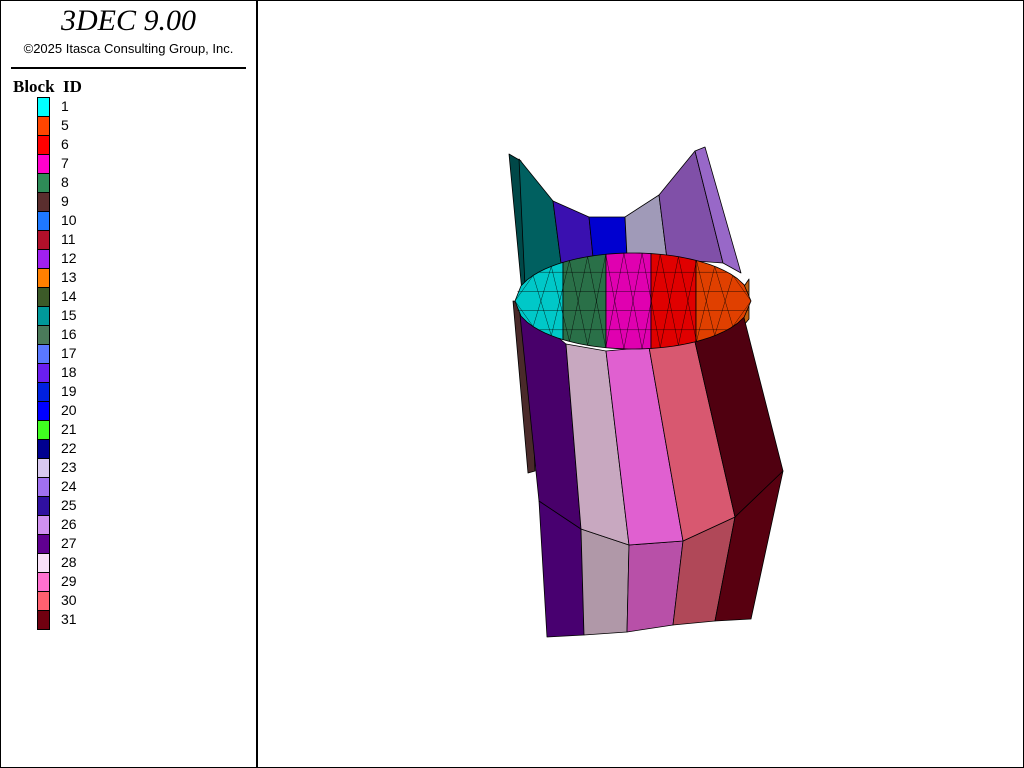  I want to click on legend-label: 20, so click(69, 410).